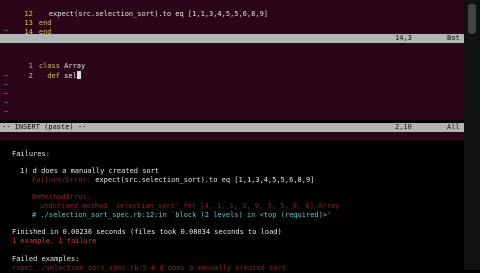 The height and width of the screenshot is (273, 480). What do you see at coordinates (403, 127) in the screenshot?
I see `cursor-position: 2,10` at bounding box center [403, 127].